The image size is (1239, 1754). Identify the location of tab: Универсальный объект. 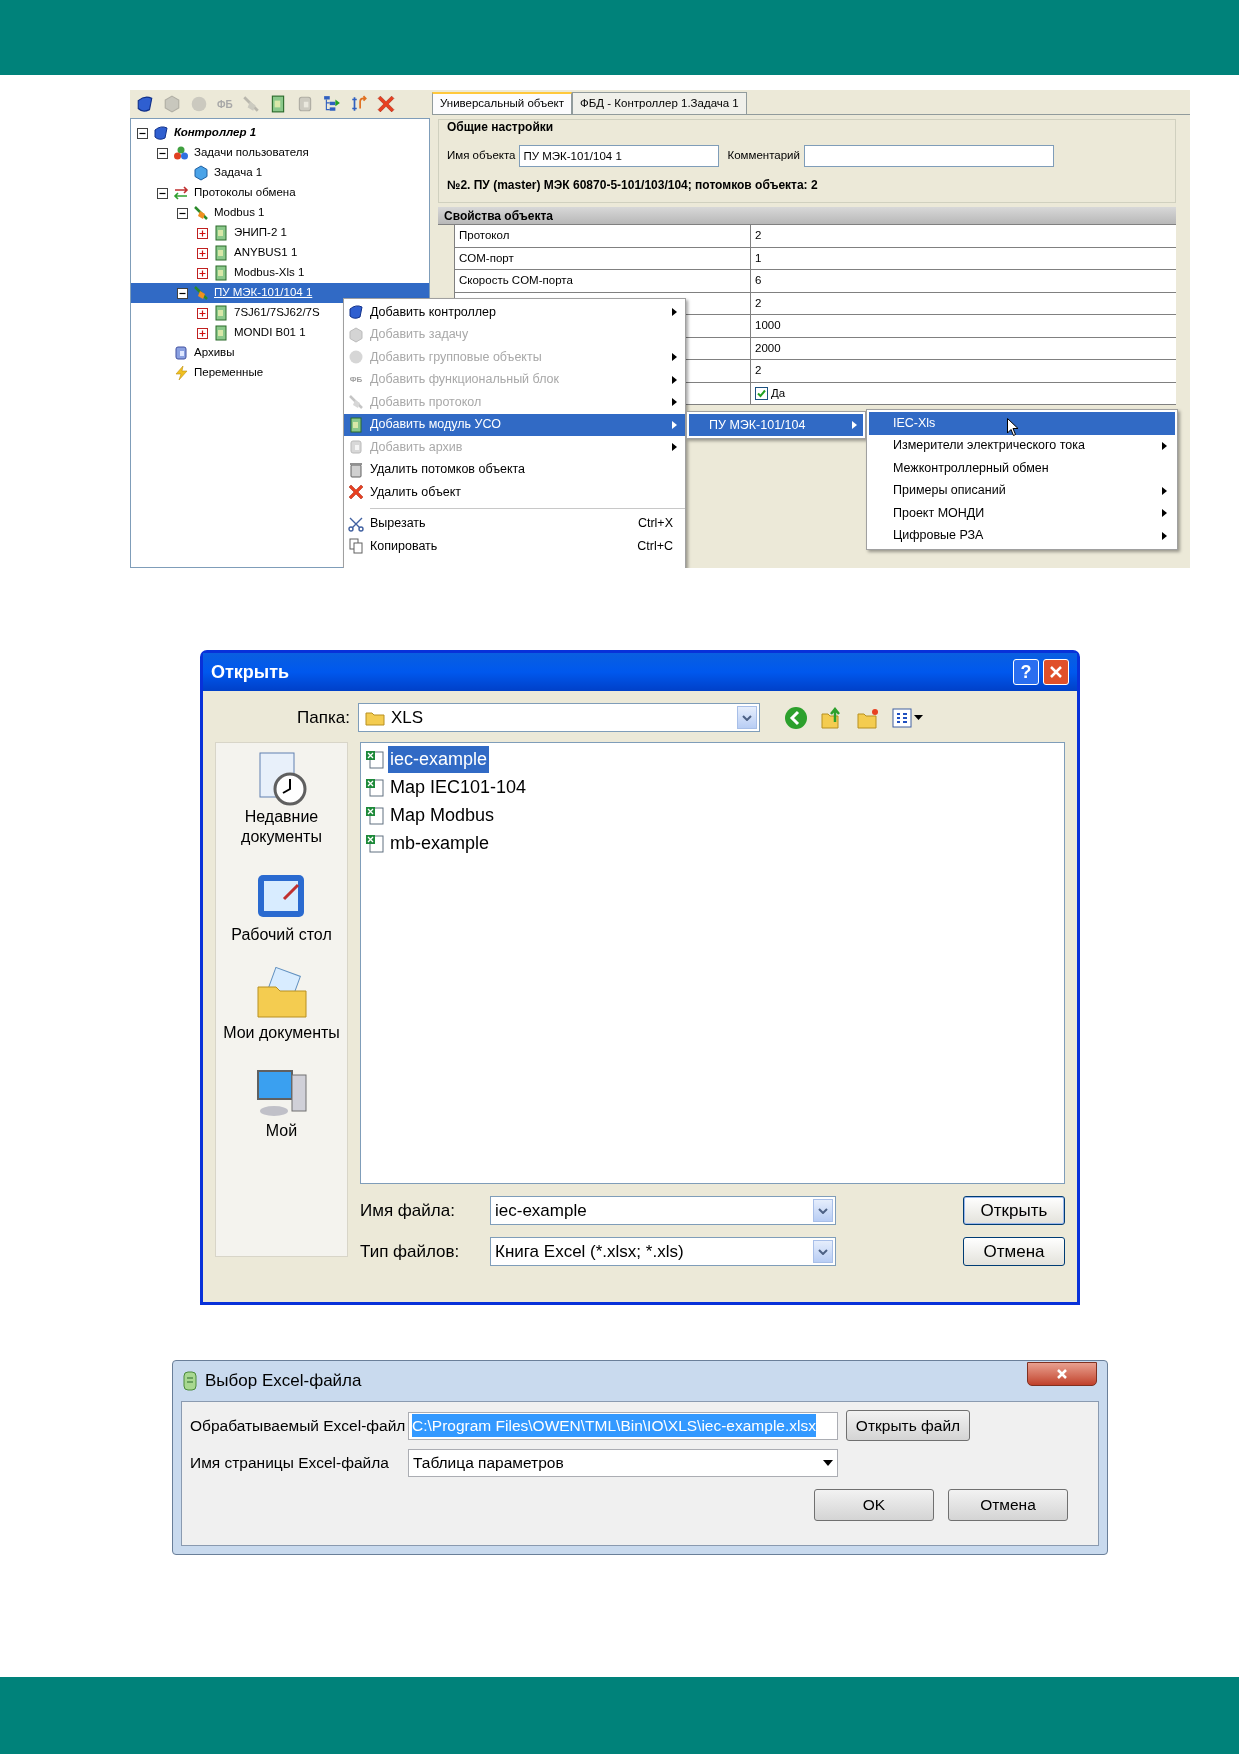
(502, 103).